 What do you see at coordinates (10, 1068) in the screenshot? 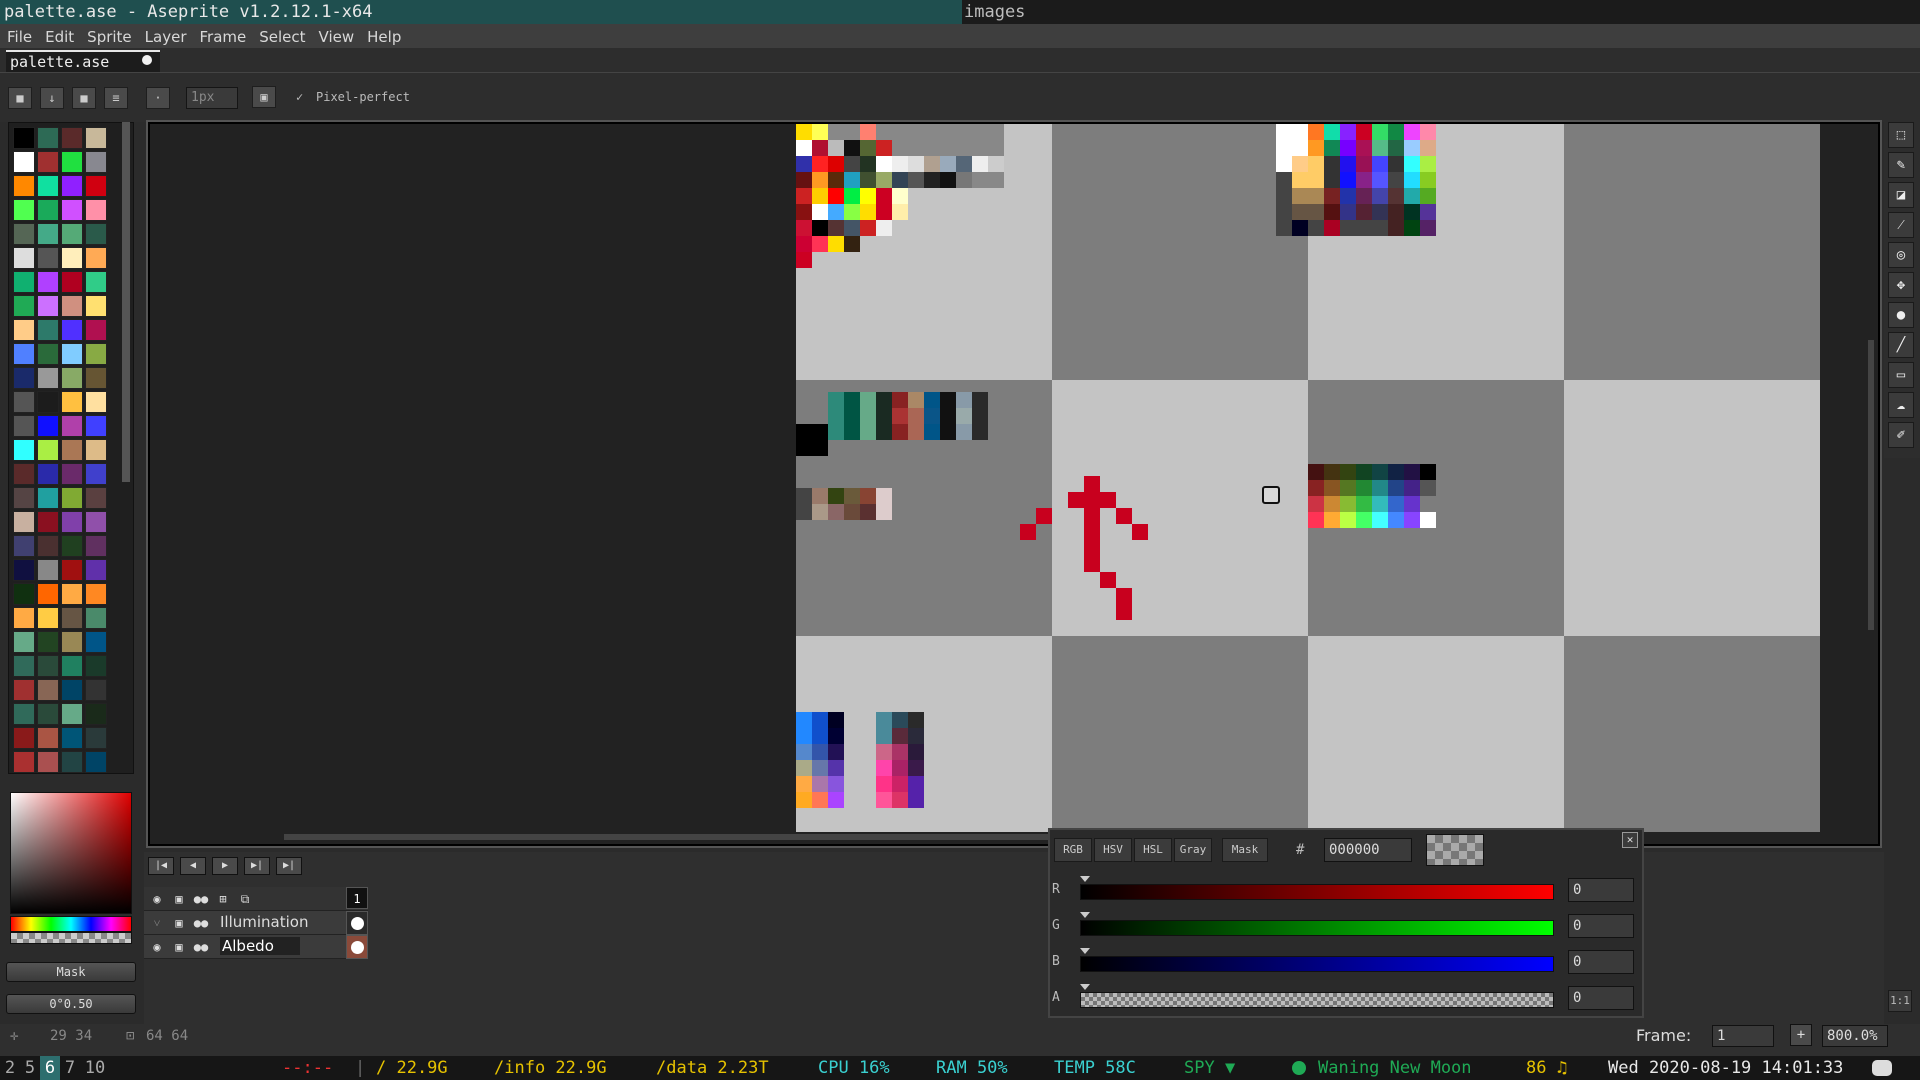
I see `workspace-2: 2` at bounding box center [10, 1068].